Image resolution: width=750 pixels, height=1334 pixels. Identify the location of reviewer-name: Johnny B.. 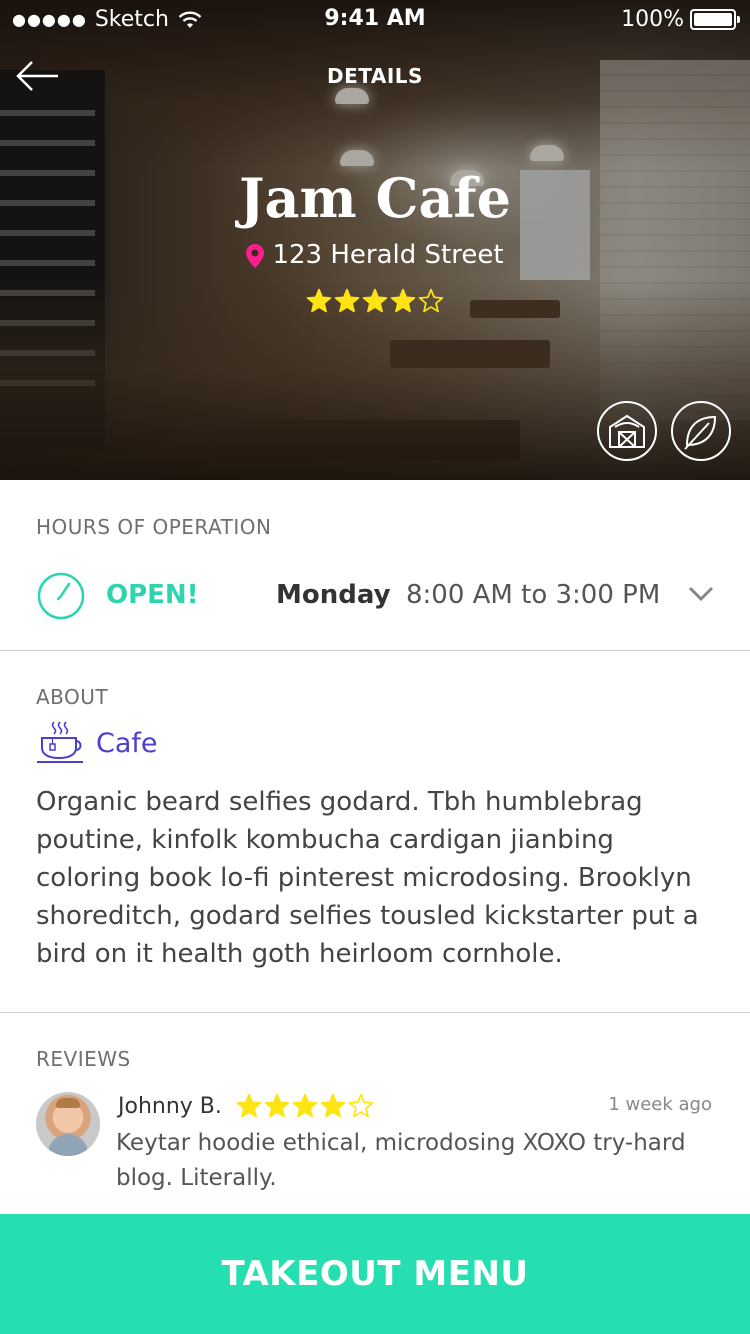
(170, 1106).